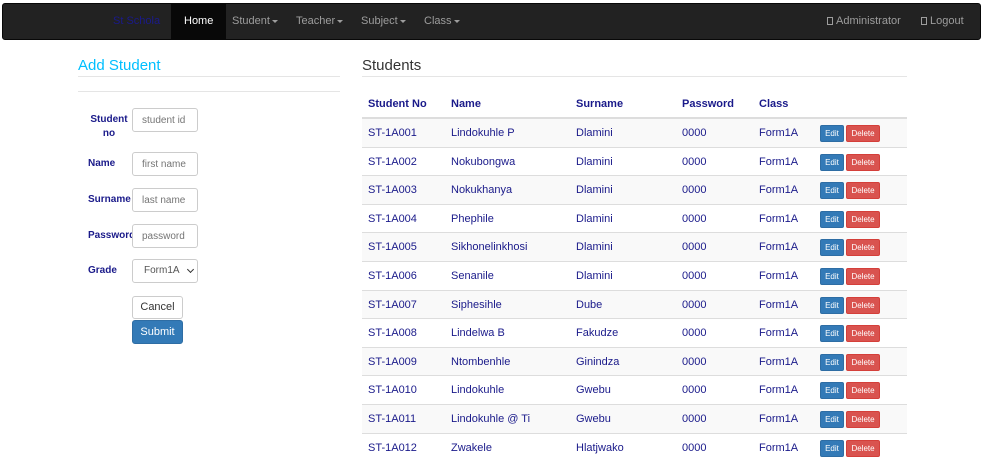 This screenshot has width=985, height=460. Describe the element at coordinates (136, 21) in the screenshot. I see `brand-link: St Schola` at that location.